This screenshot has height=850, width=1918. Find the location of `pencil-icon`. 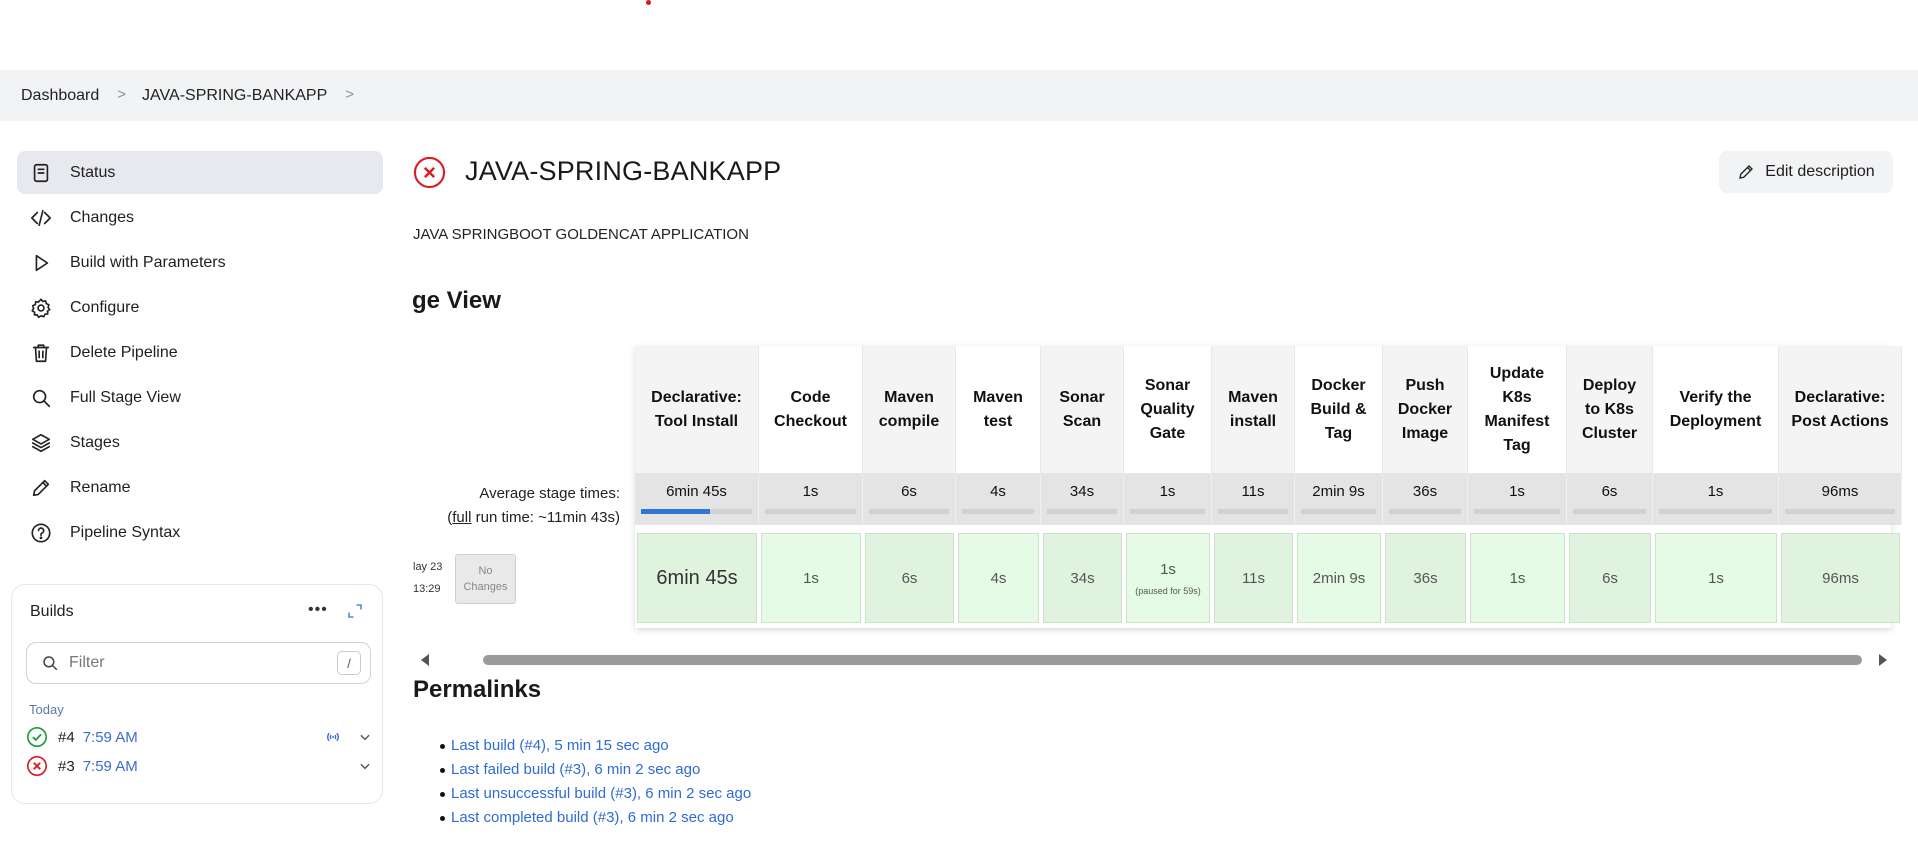

pencil-icon is located at coordinates (41, 488).